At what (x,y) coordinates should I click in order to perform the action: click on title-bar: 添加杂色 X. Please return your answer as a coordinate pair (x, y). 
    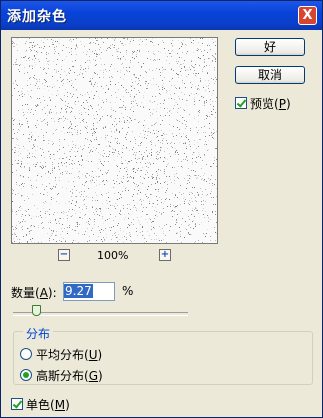
    Looking at the image, I should click on (161, 15).